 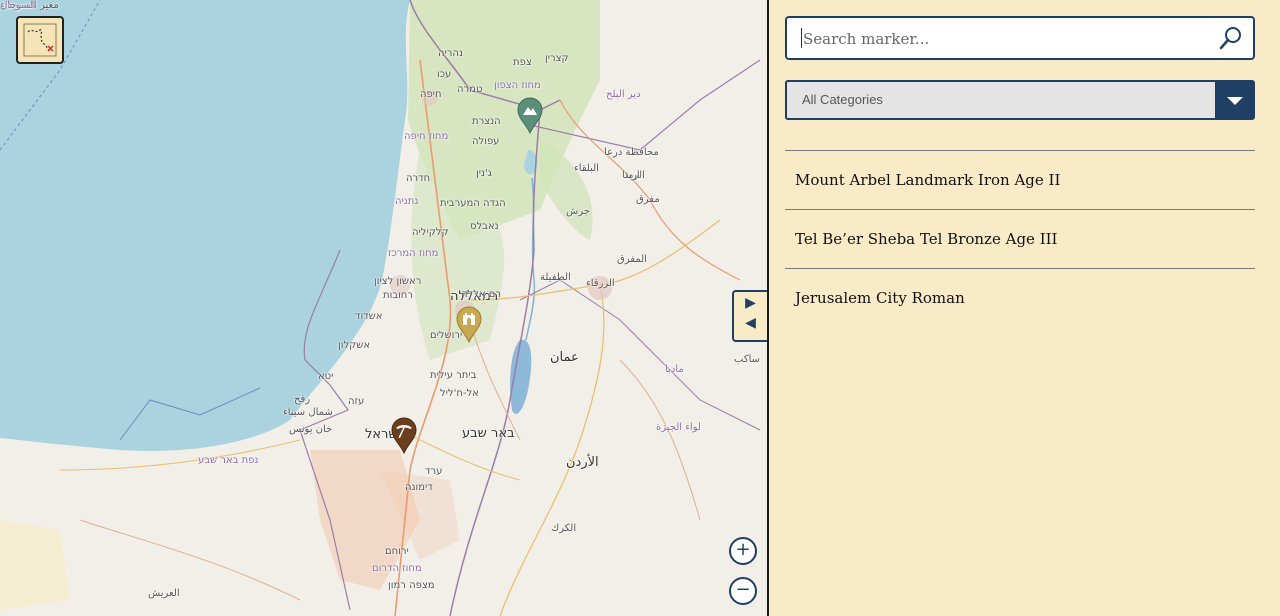 I want to click on map-place-label: נפת באר שבע, so click(x=228, y=460).